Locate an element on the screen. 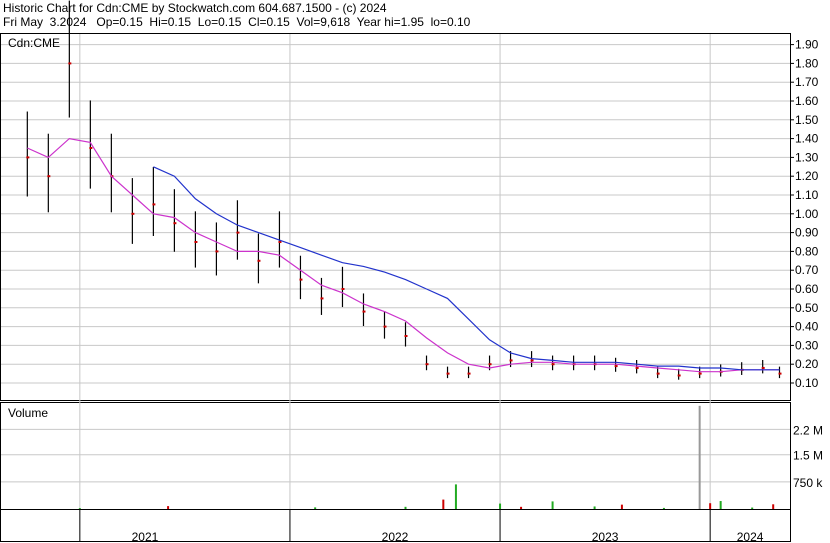 The width and height of the screenshot is (830, 543). price-tick-label: 1.20 is located at coordinates (807, 176).